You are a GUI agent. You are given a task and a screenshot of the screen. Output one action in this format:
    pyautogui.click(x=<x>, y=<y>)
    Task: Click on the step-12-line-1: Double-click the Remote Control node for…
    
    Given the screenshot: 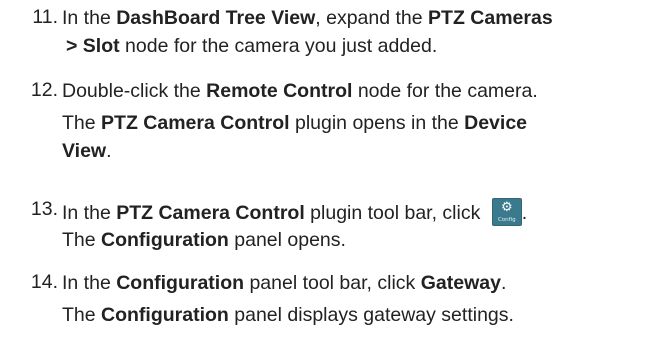 What is the action you would take?
    pyautogui.click(x=300, y=91)
    